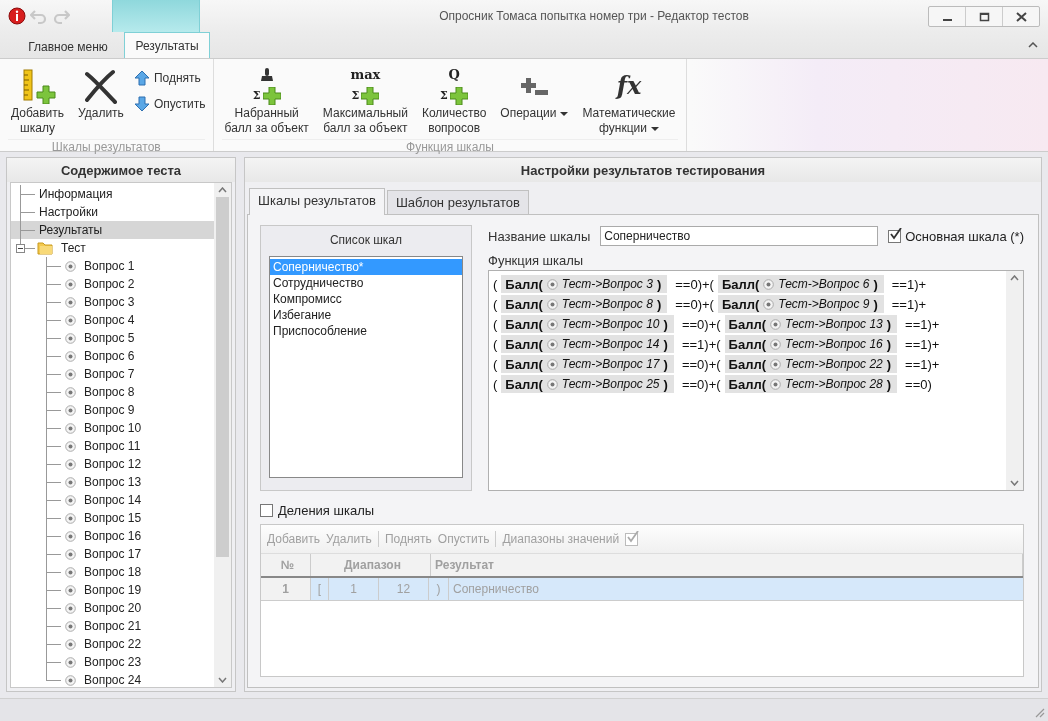 Image resolution: width=1048 pixels, height=721 pixels. What do you see at coordinates (112, 500) in the screenshot?
I see `tree-item: Вопрос 14` at bounding box center [112, 500].